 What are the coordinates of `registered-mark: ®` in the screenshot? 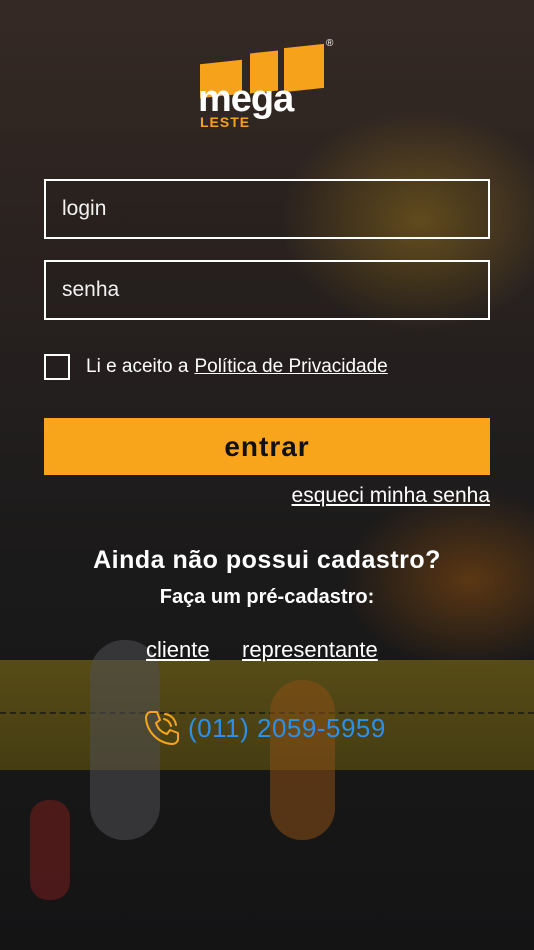 It's located at (330, 43).